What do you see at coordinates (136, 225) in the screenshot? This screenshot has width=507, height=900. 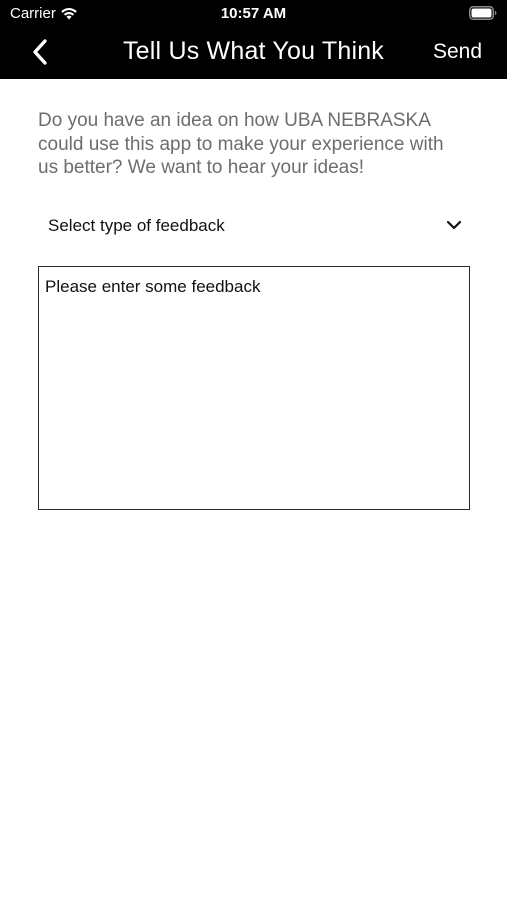 I see `feedback-type-selected: Select type of feedback` at bounding box center [136, 225].